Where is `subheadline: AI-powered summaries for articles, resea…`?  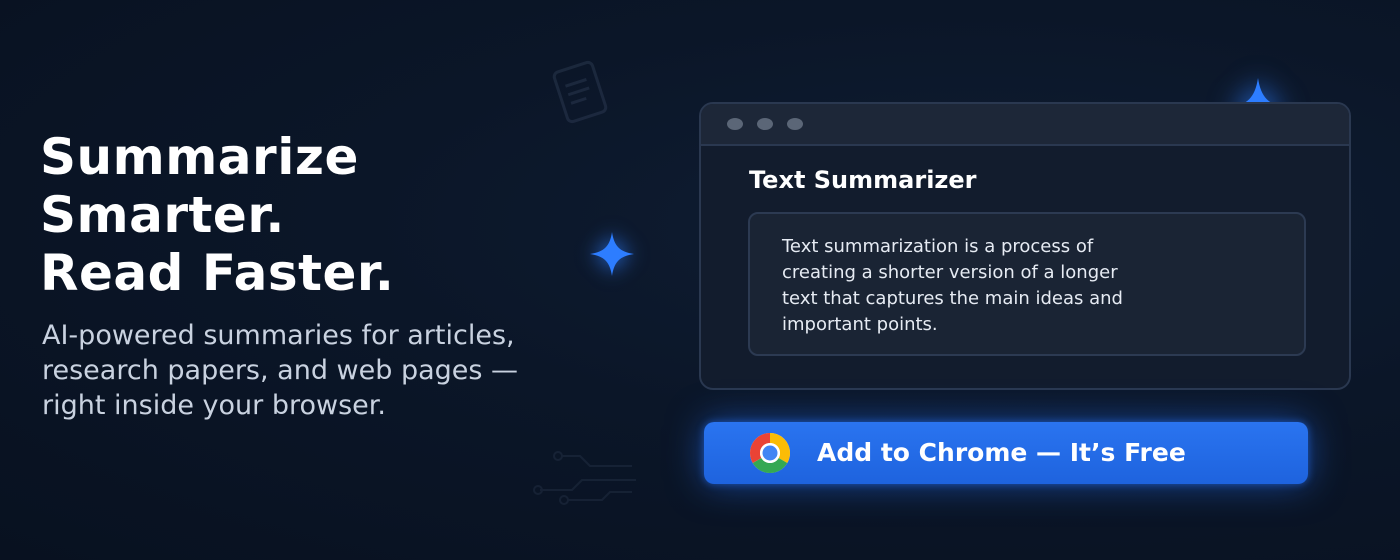
subheadline: AI-powered summaries for articles, resea… is located at coordinates (367, 370).